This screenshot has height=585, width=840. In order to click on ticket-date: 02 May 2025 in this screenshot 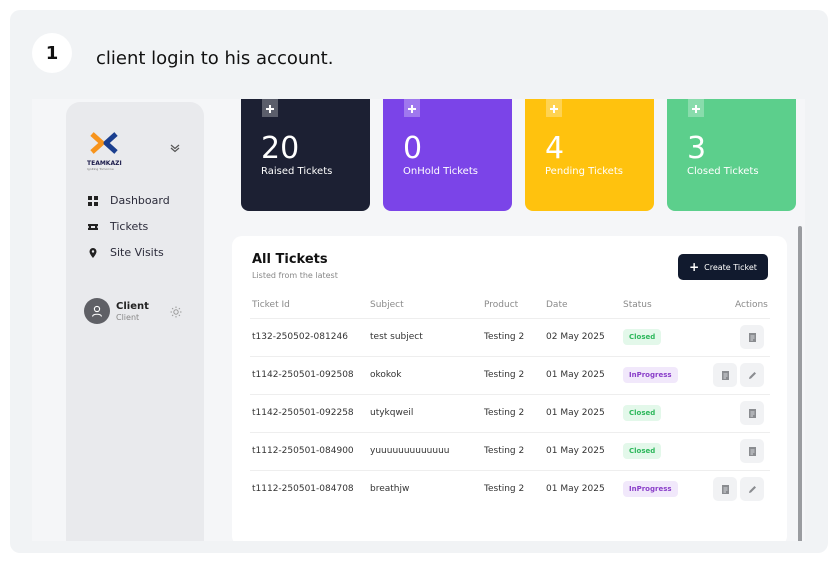, I will do `click(575, 337)`.